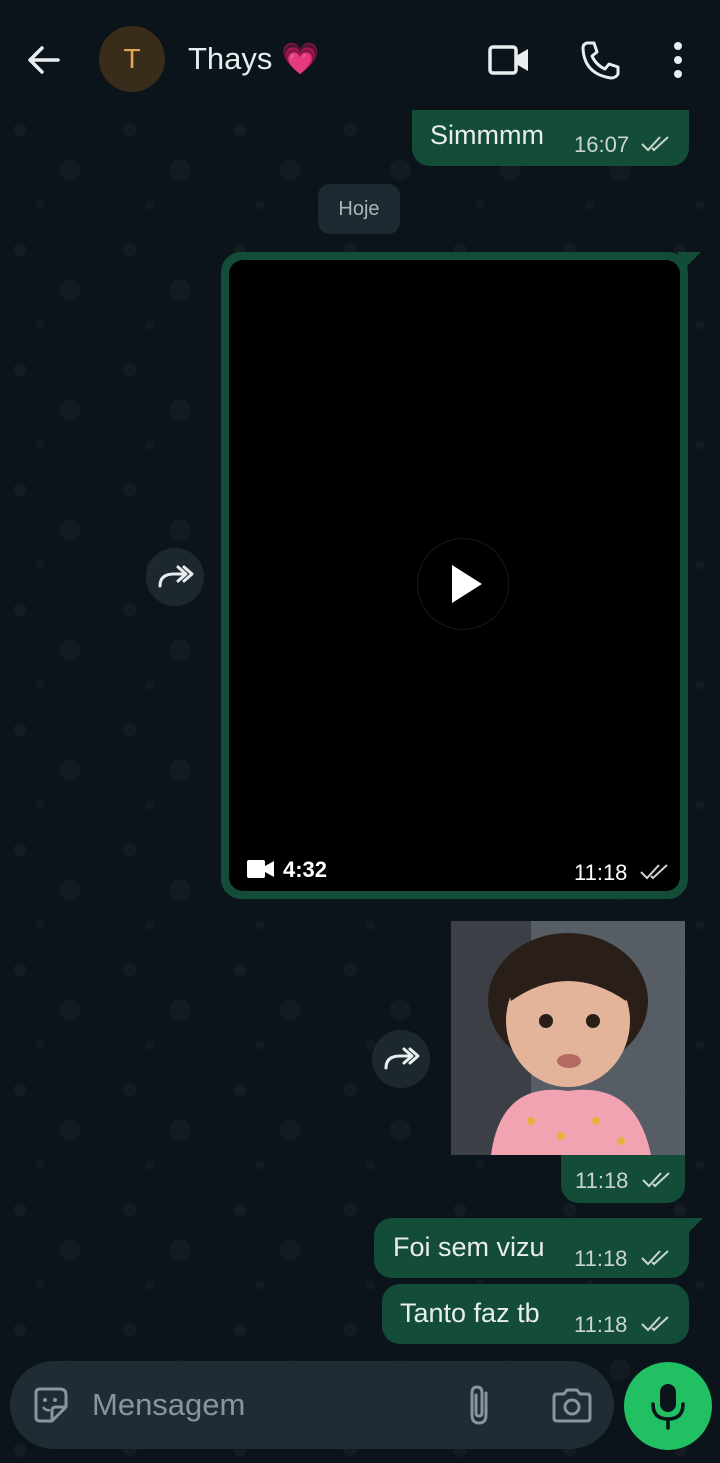 Image resolution: width=720 pixels, height=1463 pixels. I want to click on attach-icon, so click(480, 1405).